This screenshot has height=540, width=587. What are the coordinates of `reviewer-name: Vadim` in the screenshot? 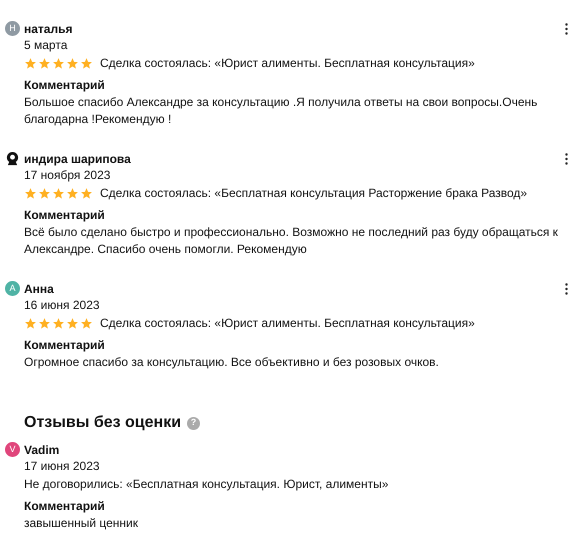 It's located at (42, 449).